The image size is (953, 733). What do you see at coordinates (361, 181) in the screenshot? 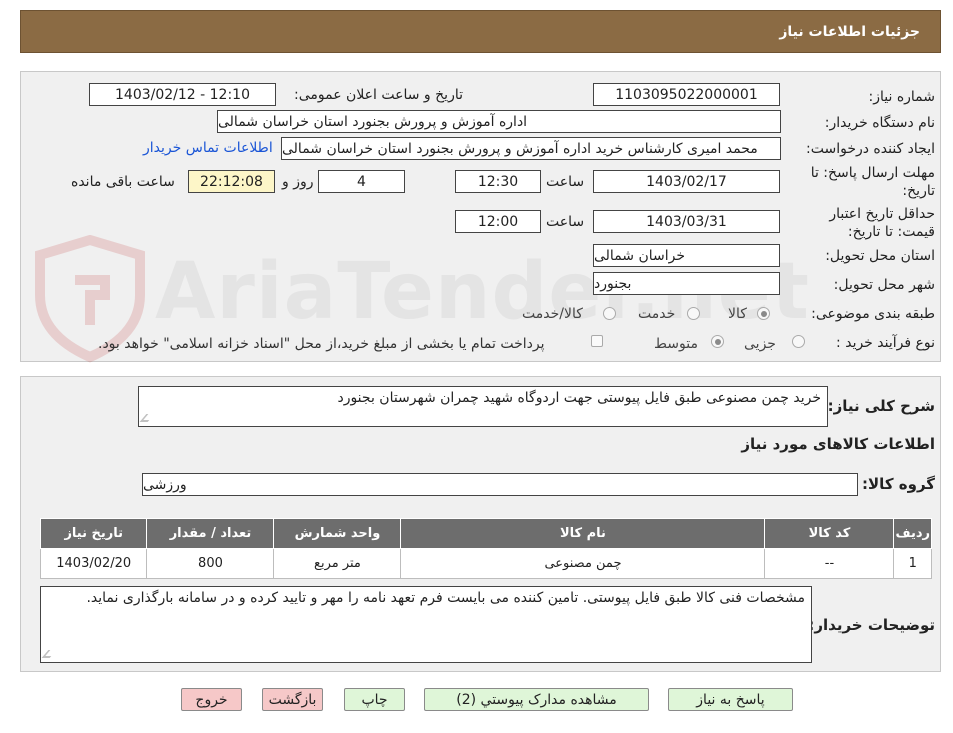
I see `deadline-days-field: 4` at bounding box center [361, 181].